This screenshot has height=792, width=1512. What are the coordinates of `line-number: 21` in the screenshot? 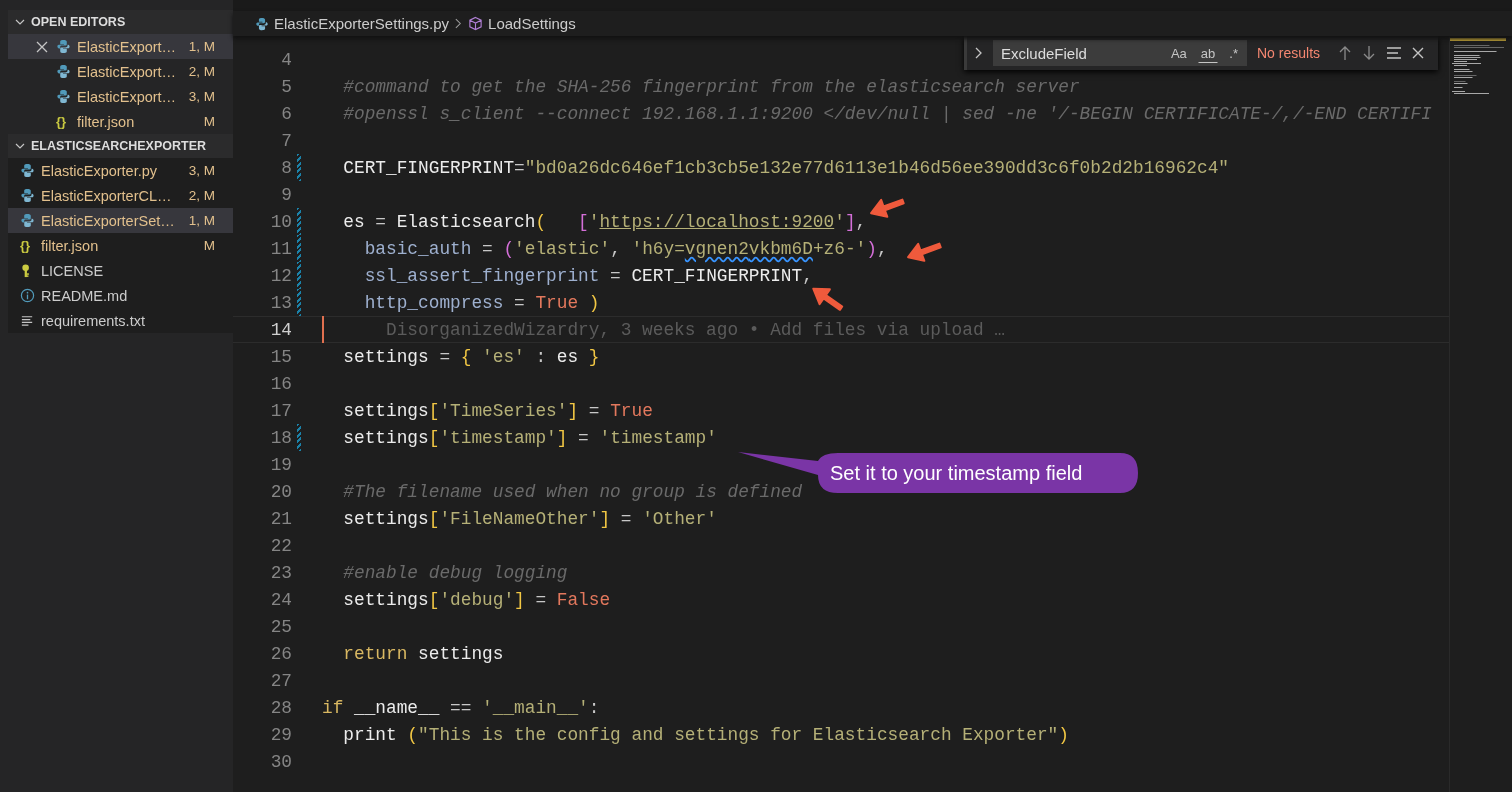 It's located at (280, 518).